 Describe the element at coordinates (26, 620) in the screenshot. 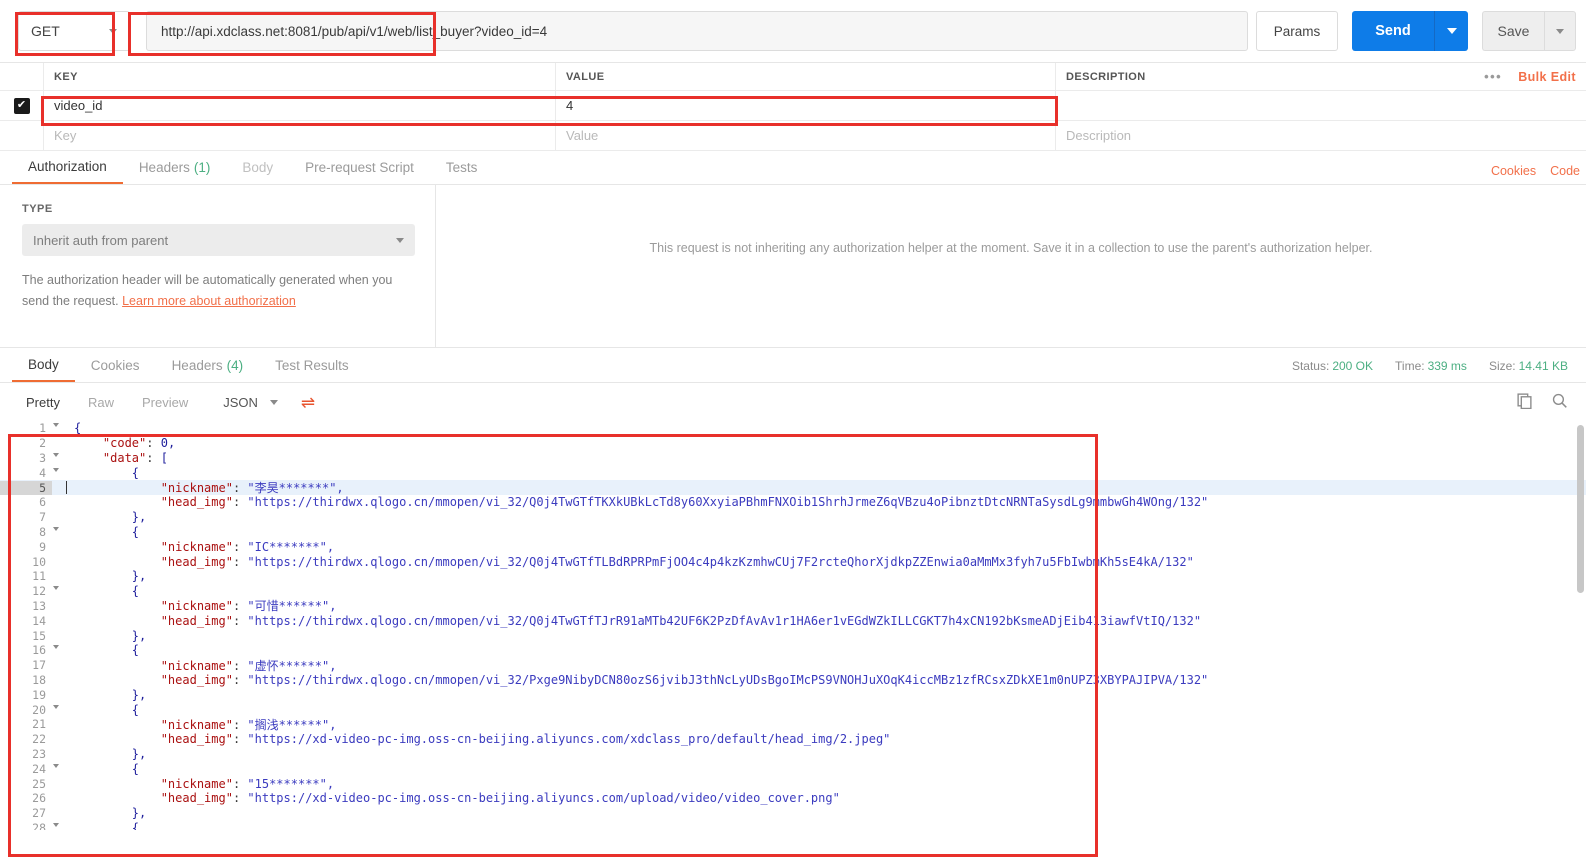

I see `line-number: 14` at that location.